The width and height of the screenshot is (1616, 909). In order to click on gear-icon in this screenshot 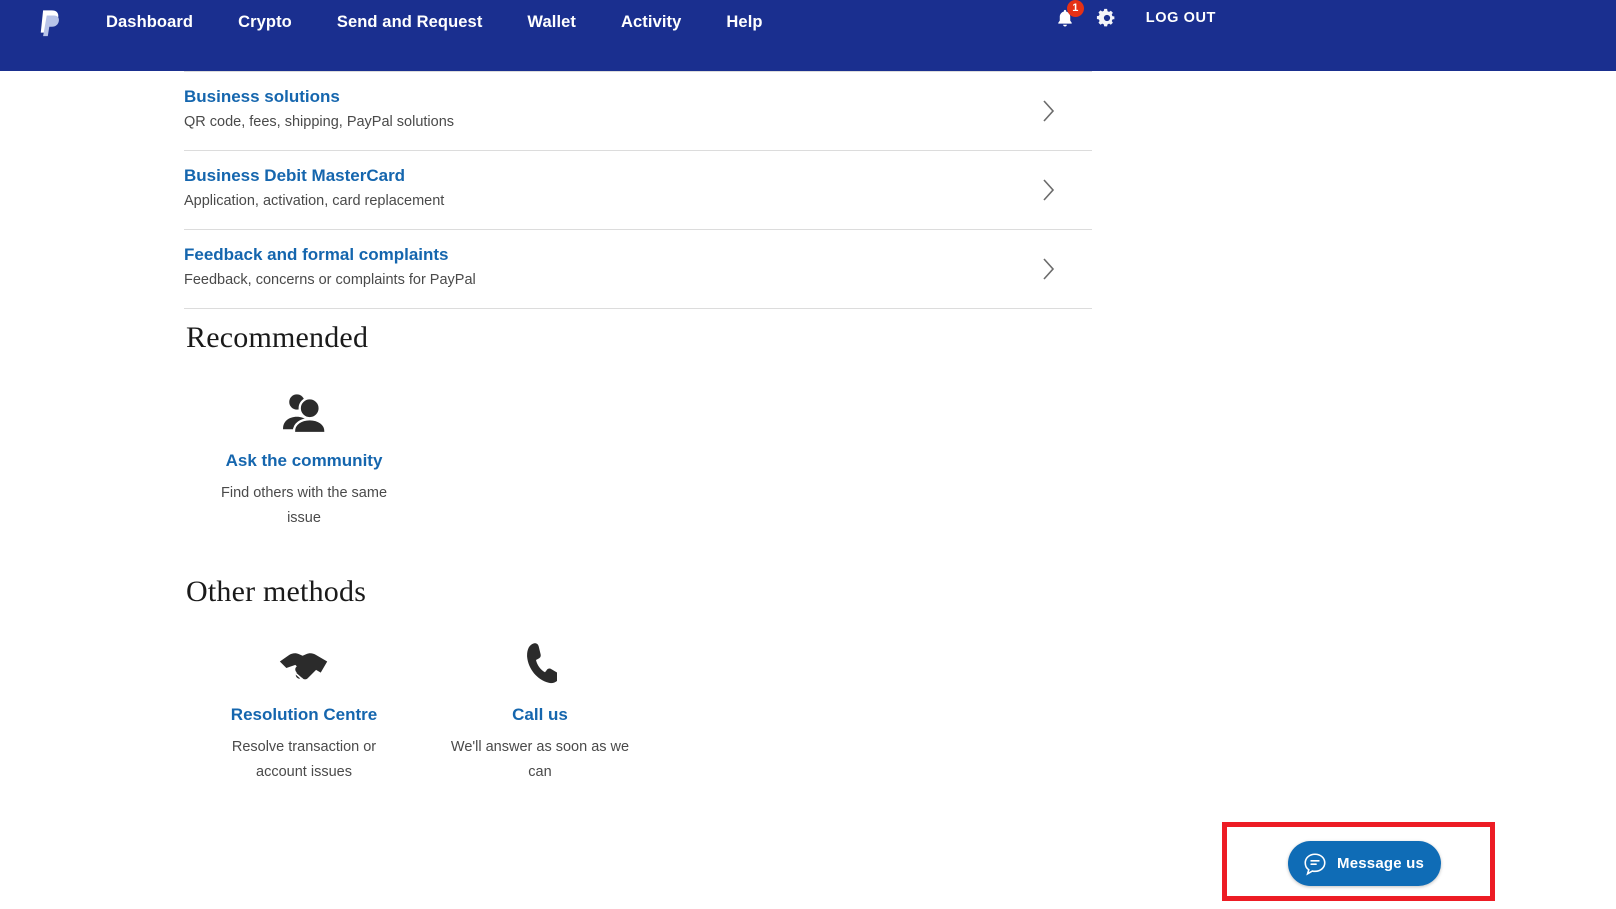, I will do `click(1105, 17)`.